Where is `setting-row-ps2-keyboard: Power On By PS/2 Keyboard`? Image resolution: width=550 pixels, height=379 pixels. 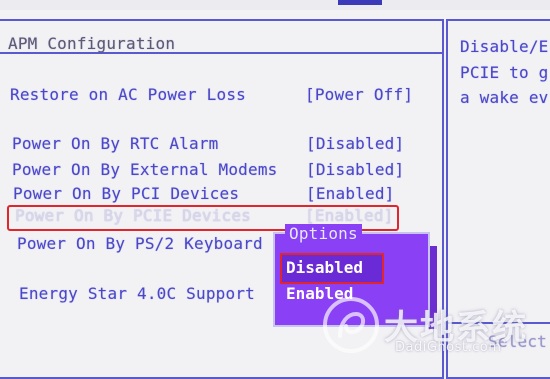
setting-row-ps2-keyboard: Power On By PS/2 Keyboard is located at coordinates (147, 244).